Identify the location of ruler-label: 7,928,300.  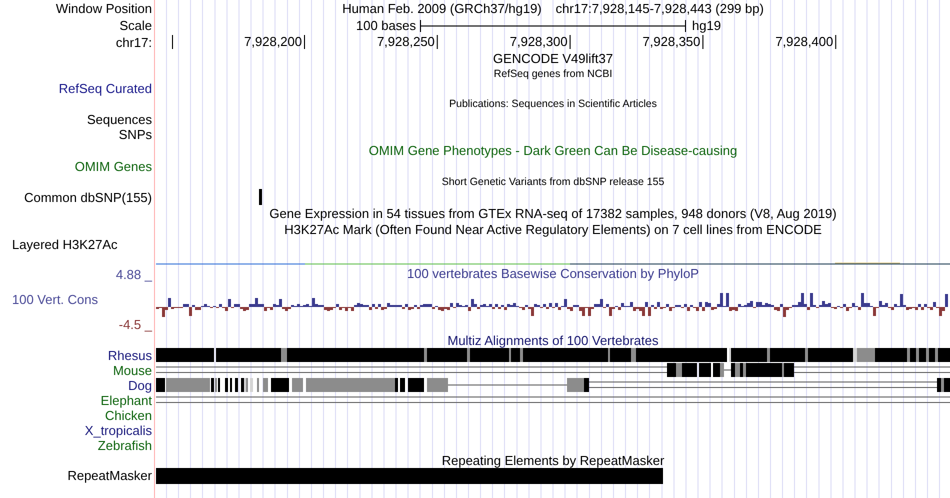
(539, 41).